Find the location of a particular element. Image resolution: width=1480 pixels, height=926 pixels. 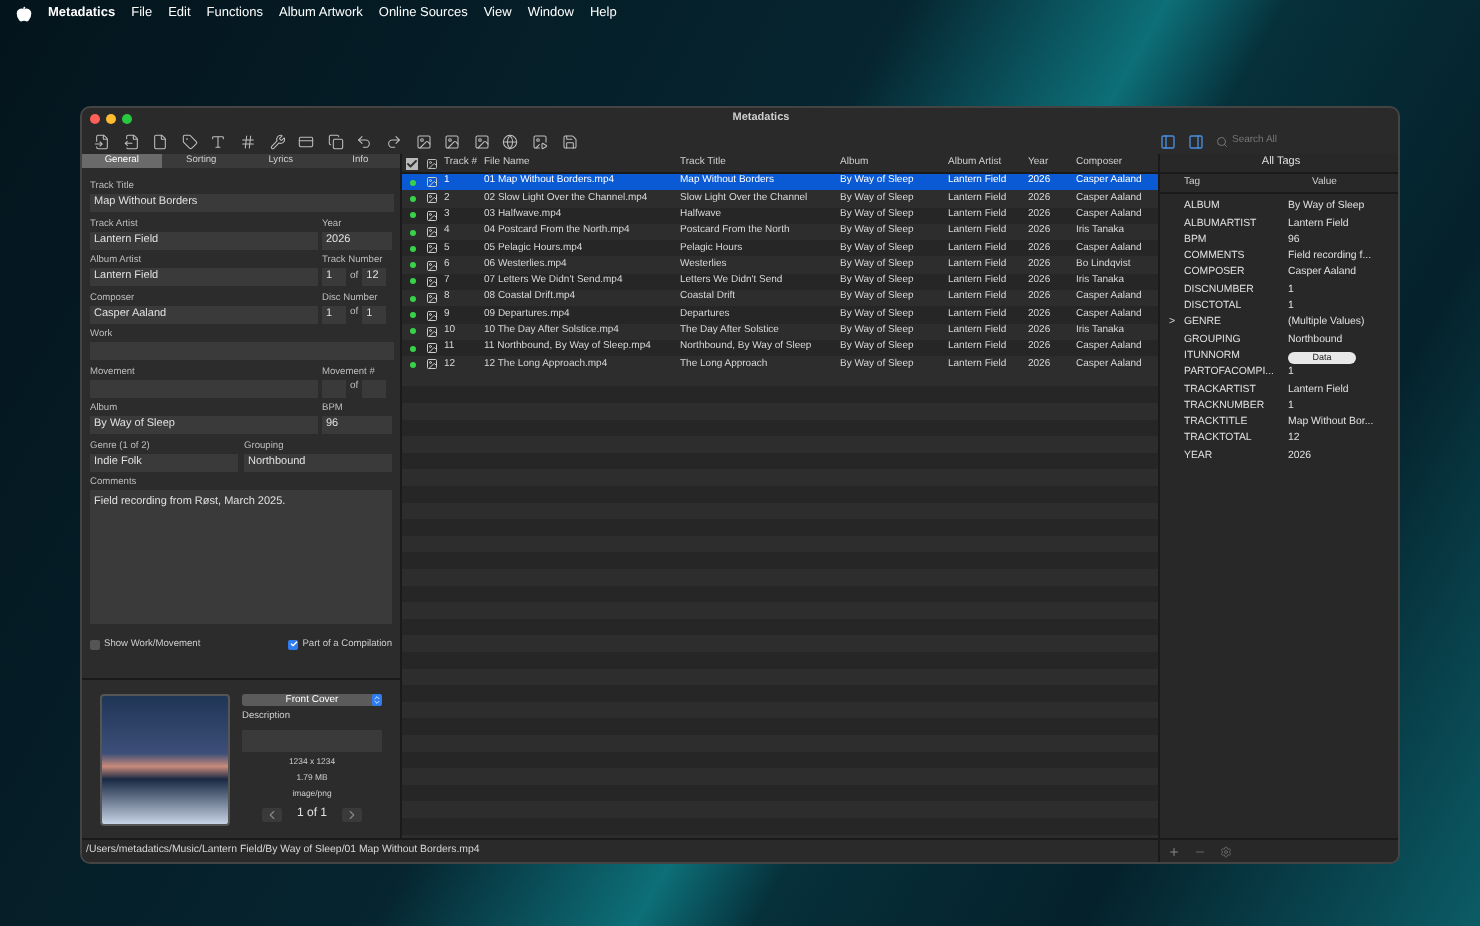

image-column-icon is located at coordinates (431, 163).